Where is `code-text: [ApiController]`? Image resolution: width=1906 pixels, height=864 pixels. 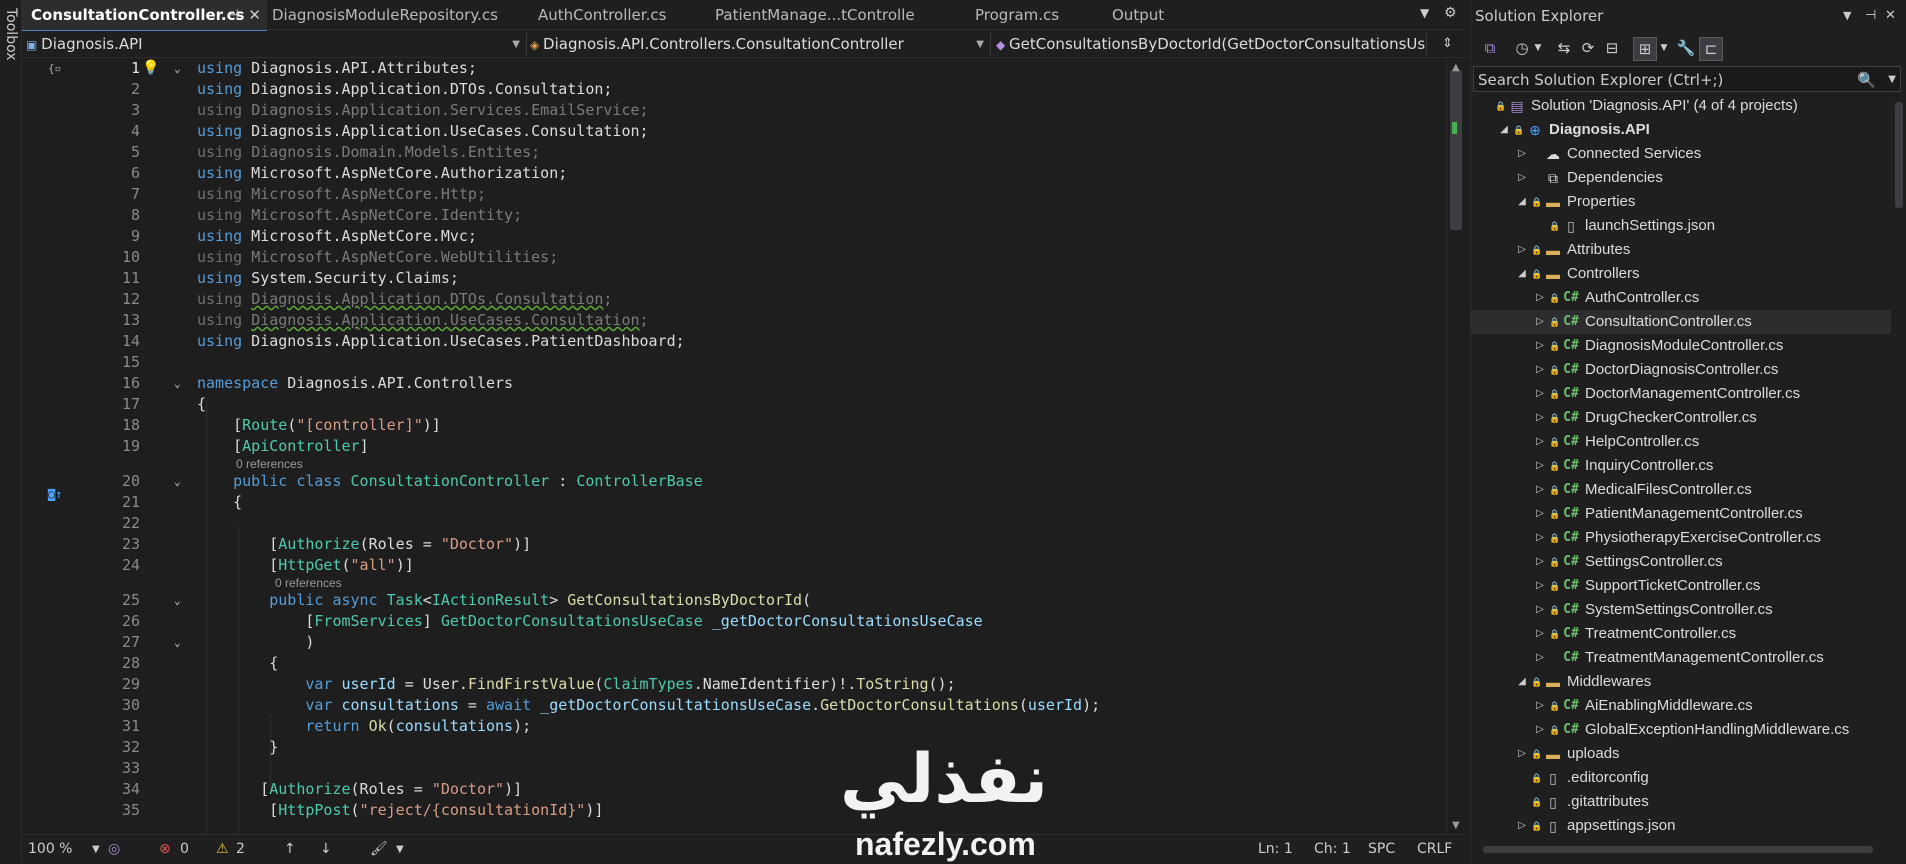
code-text: [ApiController] is located at coordinates (282, 446).